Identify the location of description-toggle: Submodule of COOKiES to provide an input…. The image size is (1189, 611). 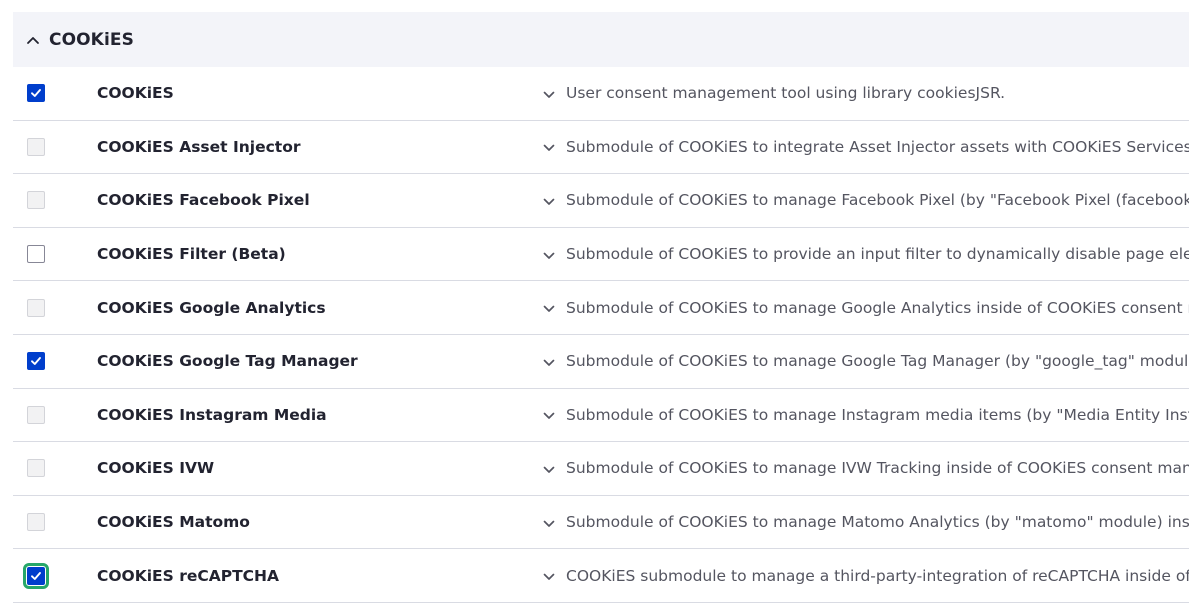
(865, 254).